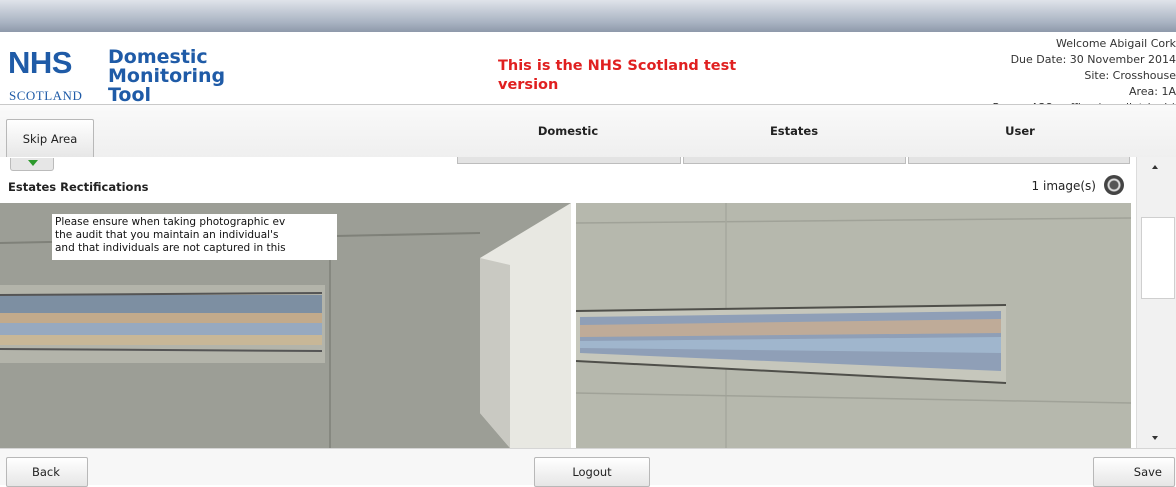 This screenshot has height=487, width=1176. What do you see at coordinates (1019, 160) in the screenshot?
I see `user-status-bar` at bounding box center [1019, 160].